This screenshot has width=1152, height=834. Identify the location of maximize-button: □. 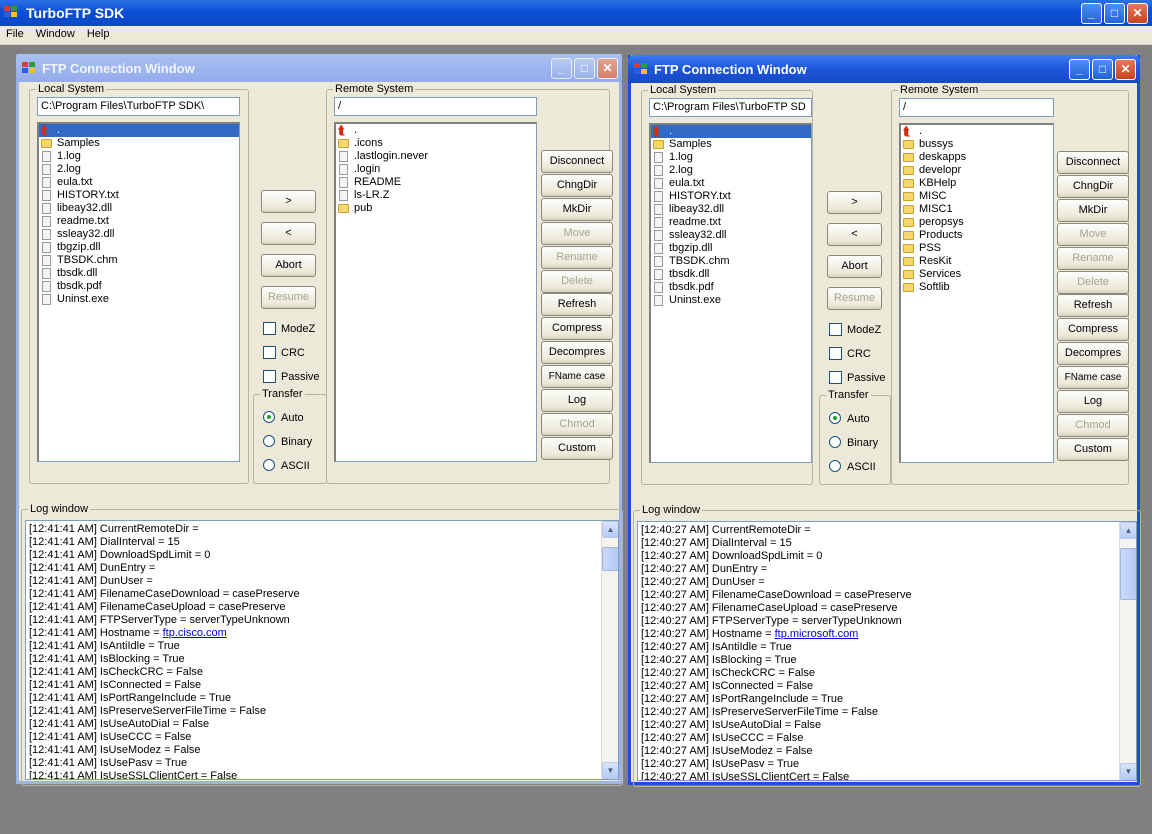
(1102, 69).